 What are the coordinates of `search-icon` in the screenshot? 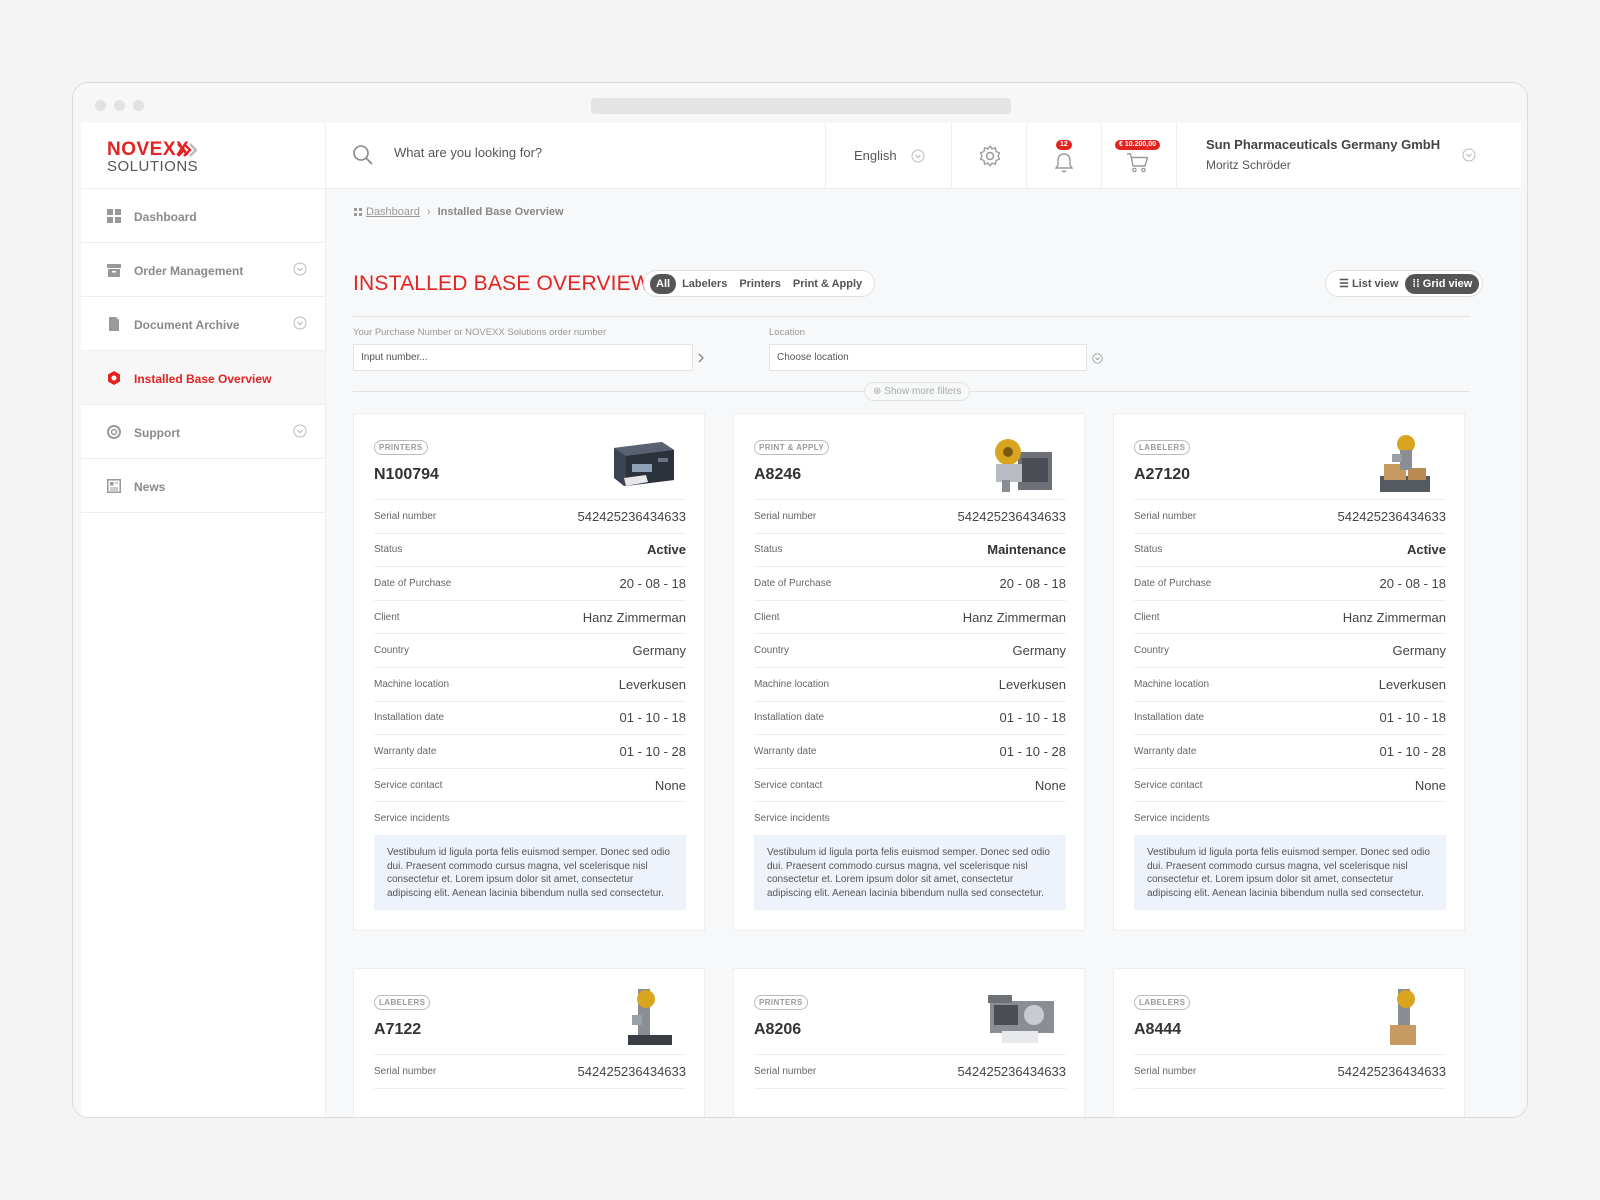 It's located at (363, 155).